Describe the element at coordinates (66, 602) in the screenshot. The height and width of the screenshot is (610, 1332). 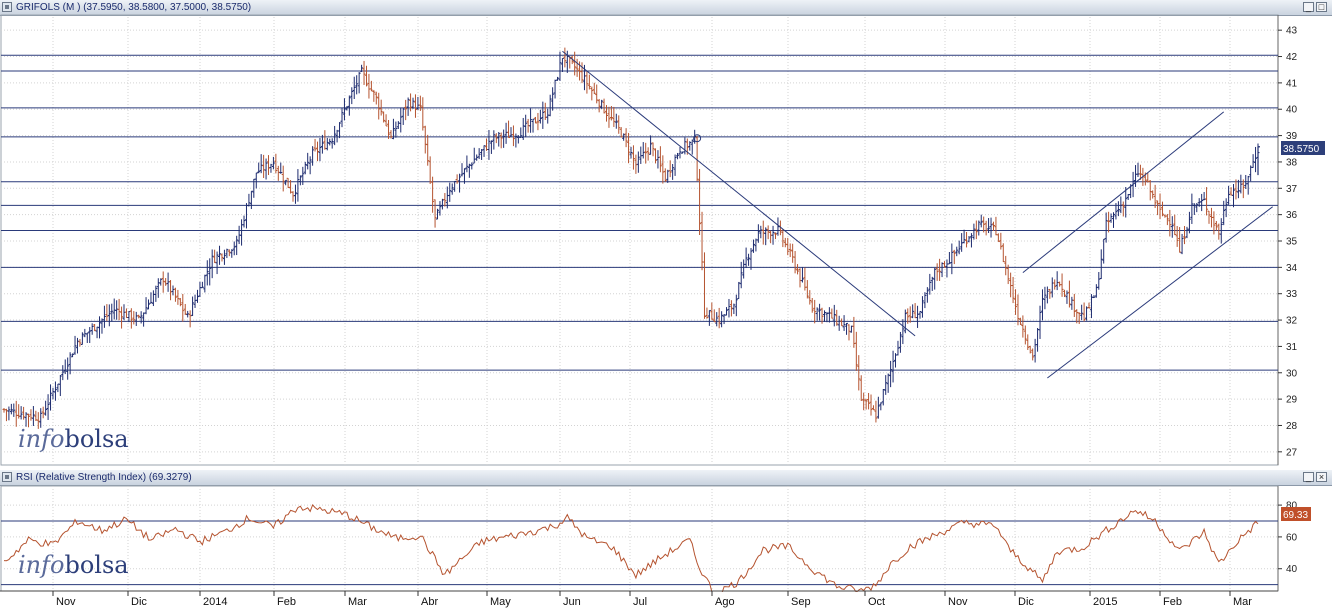
I see `x-tick-label: Nov` at that location.